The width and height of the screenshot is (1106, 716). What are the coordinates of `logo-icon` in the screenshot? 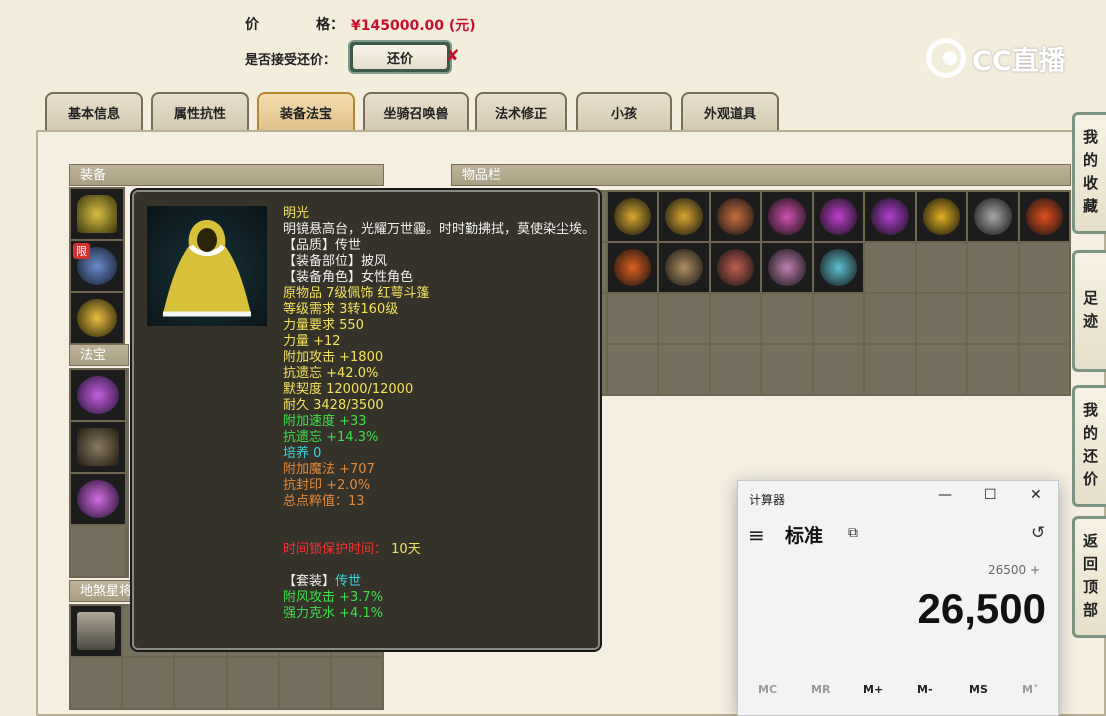 It's located at (946, 58).